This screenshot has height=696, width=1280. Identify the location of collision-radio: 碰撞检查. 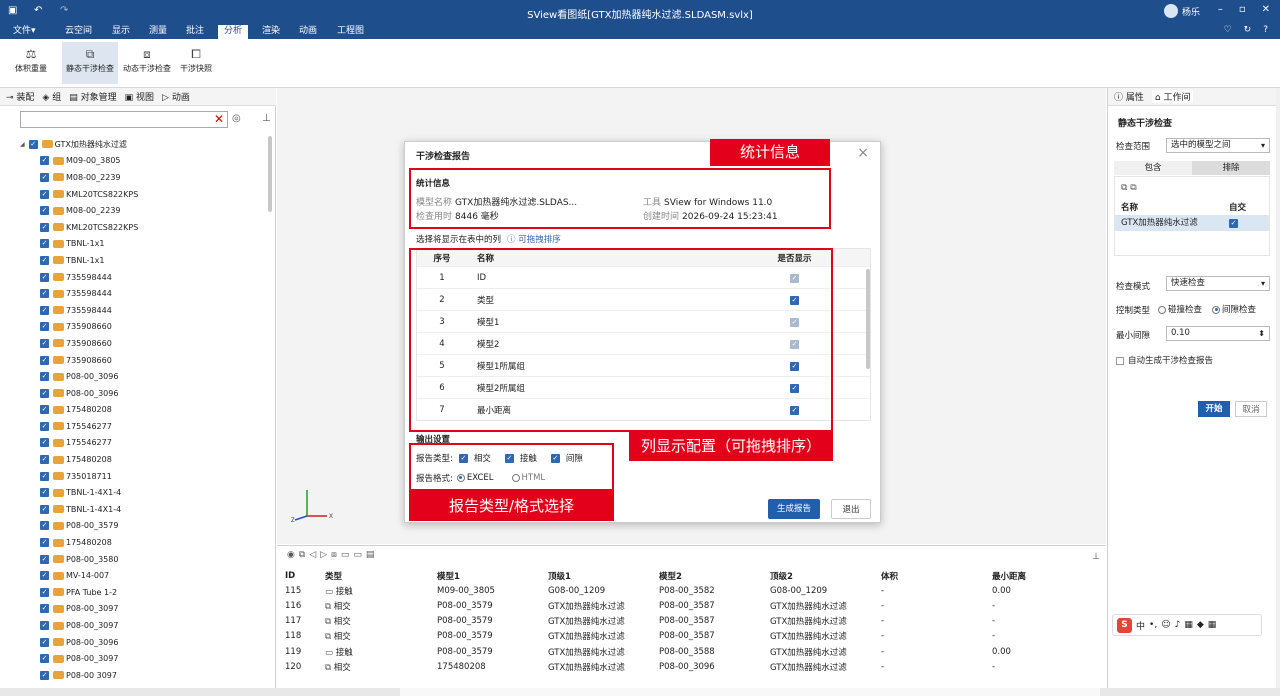
(1180, 309).